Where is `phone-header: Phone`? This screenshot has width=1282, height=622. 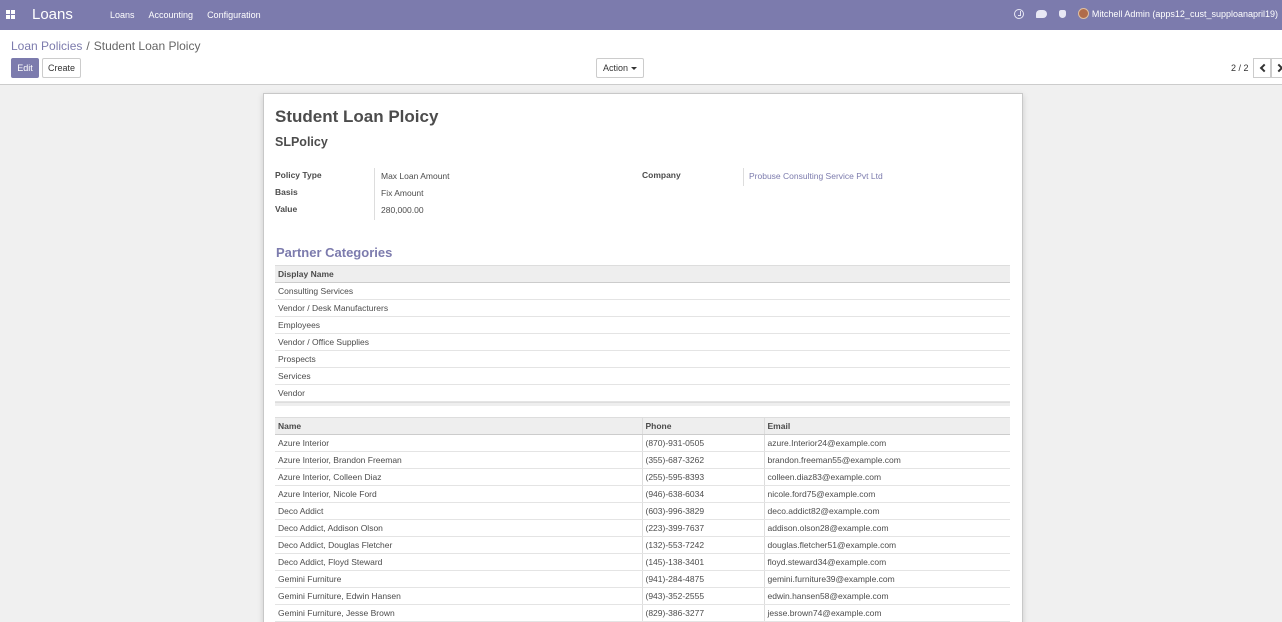 phone-header: Phone is located at coordinates (702, 426).